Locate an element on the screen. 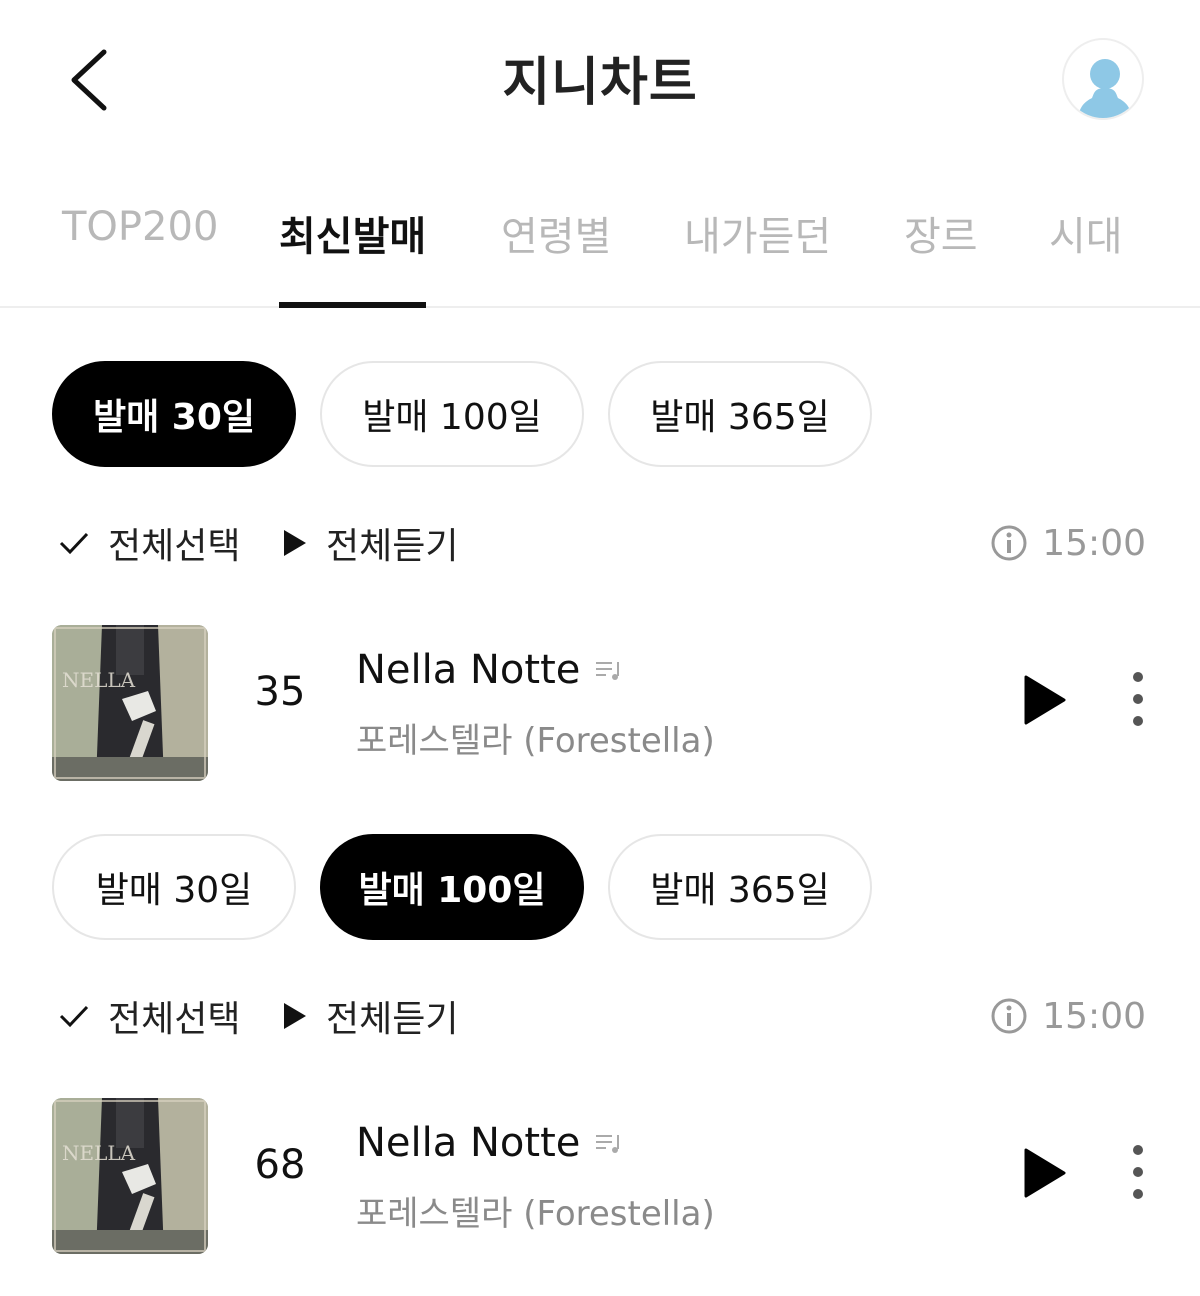 The image size is (1200, 1296). song-row: NELLA 68 Nella Notte 포레스텔라 (Forestella) is located at coordinates (600, 1173).